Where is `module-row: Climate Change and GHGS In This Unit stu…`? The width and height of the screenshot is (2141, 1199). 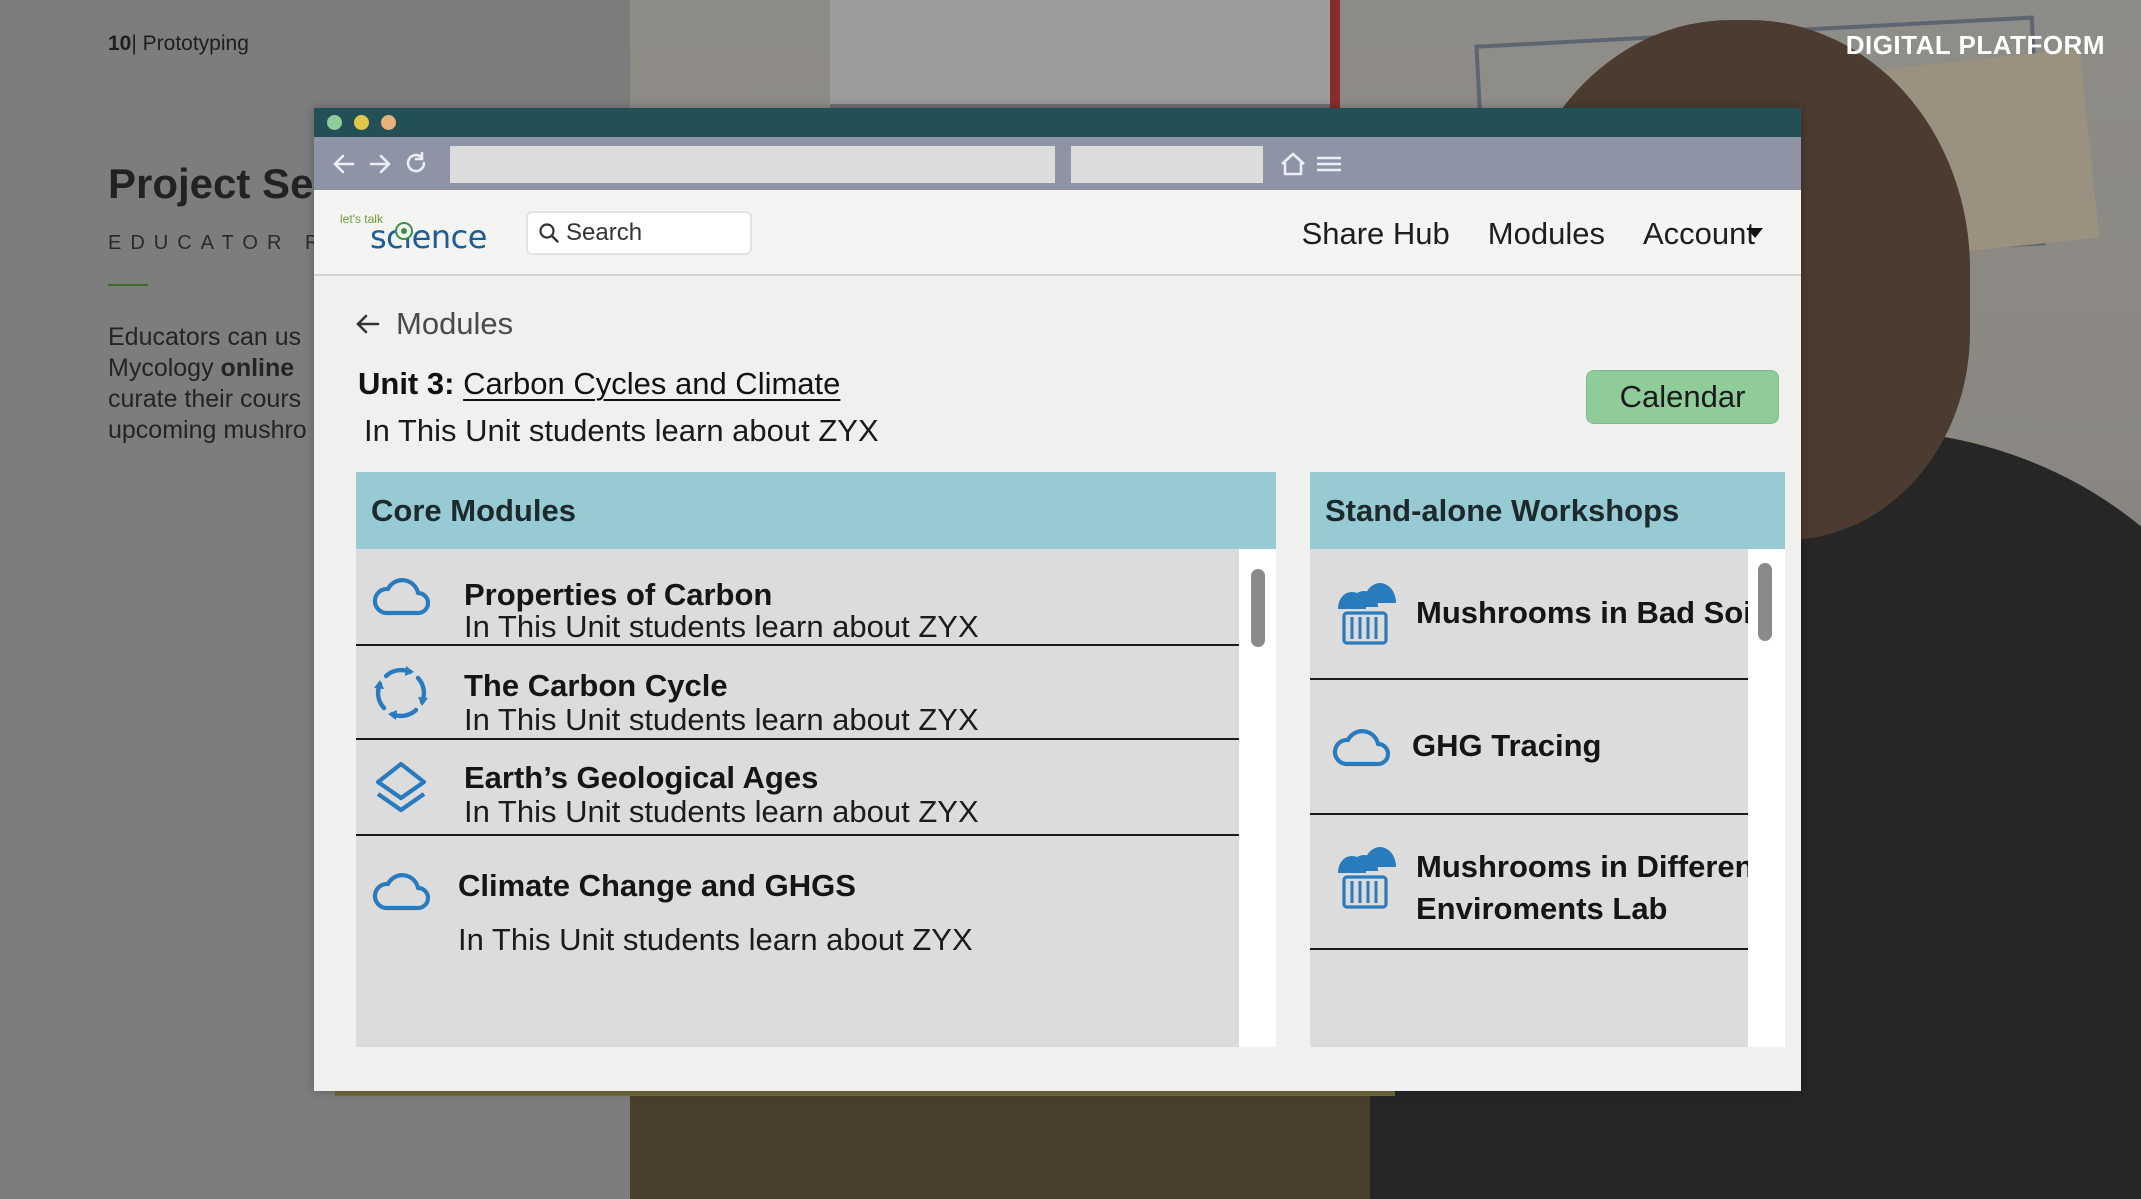
module-row: Climate Change and GHGS In This Unit stu… is located at coordinates (797, 901).